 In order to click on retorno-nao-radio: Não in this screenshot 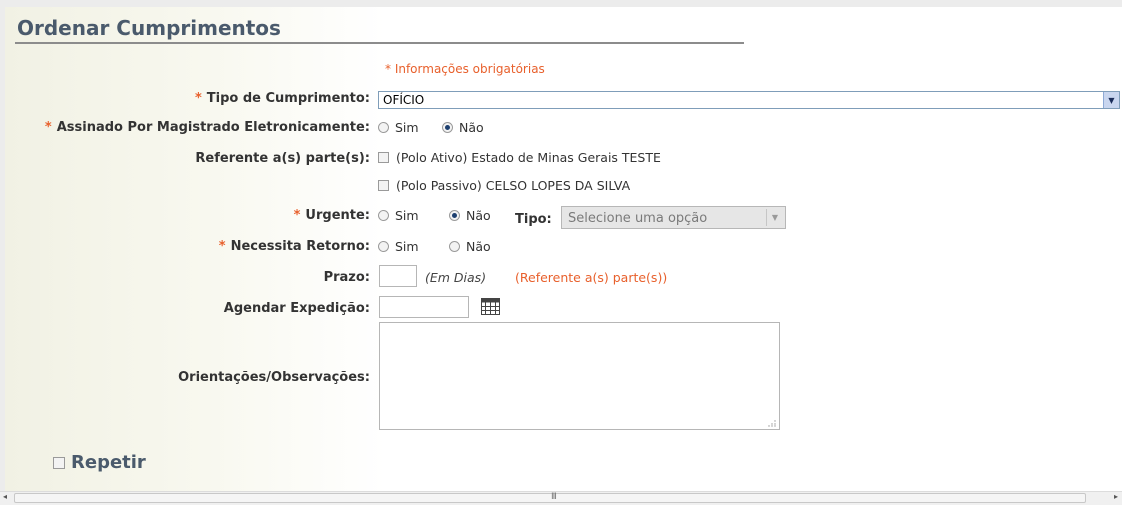, I will do `click(470, 246)`.